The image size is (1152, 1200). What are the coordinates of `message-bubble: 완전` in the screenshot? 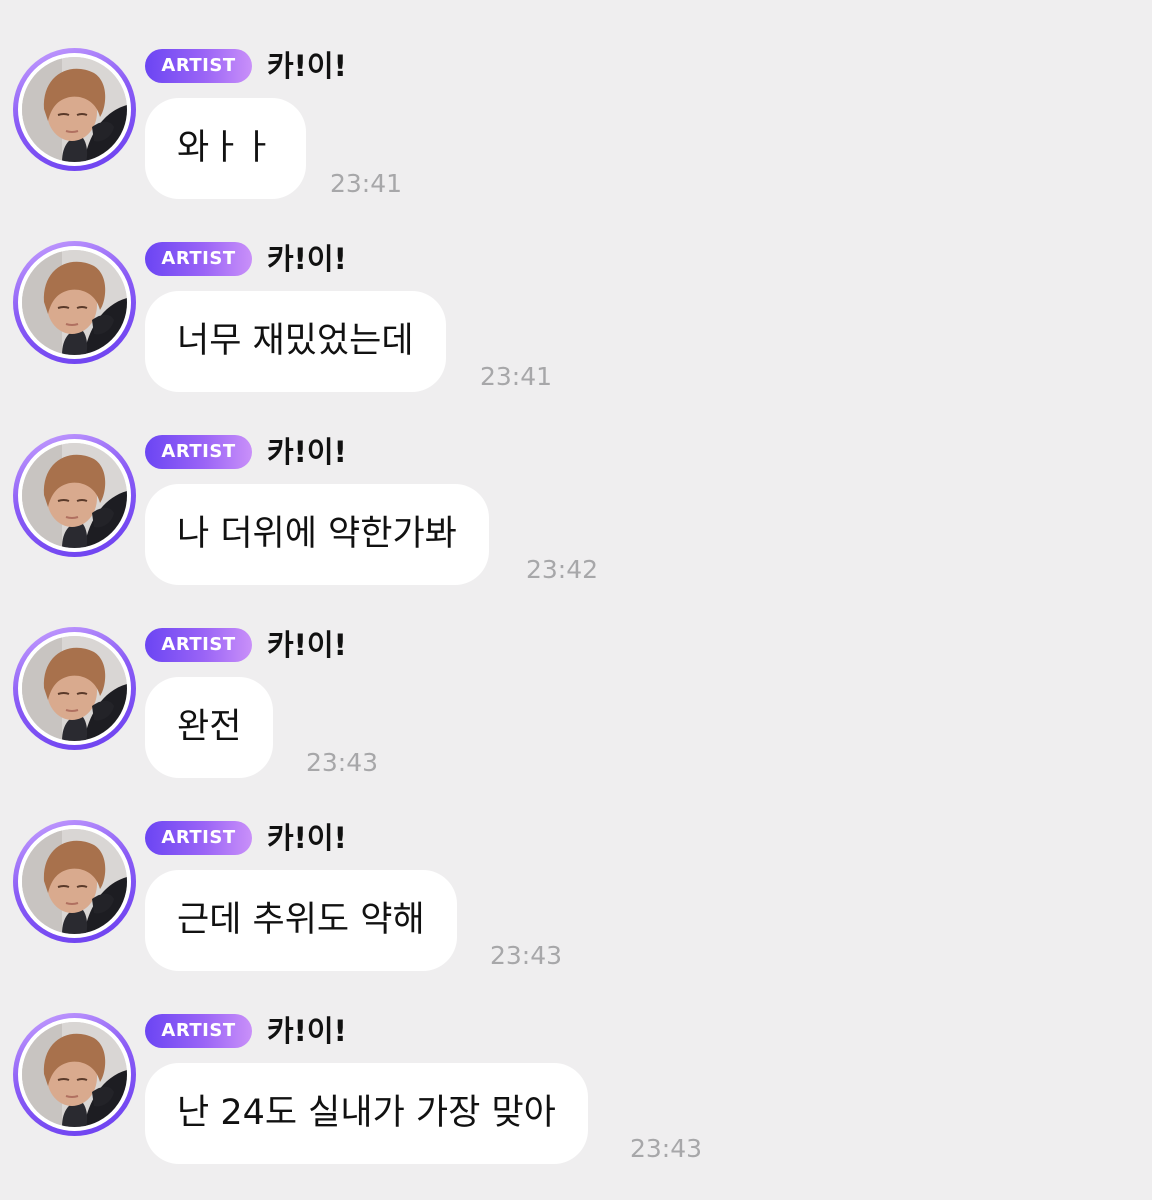 It's located at (209, 727).